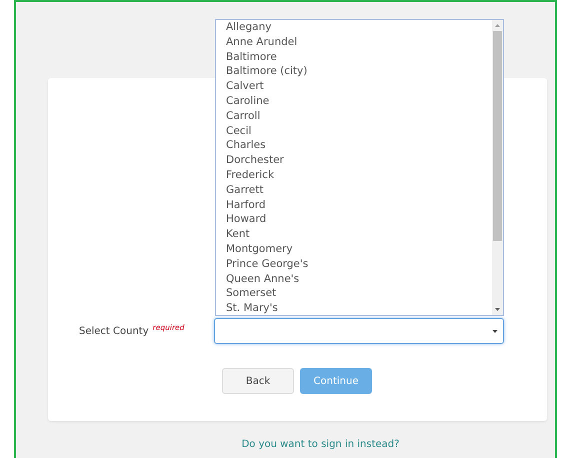 This screenshot has height=458, width=572. Describe the element at coordinates (258, 381) in the screenshot. I see `back-button: Back` at that location.